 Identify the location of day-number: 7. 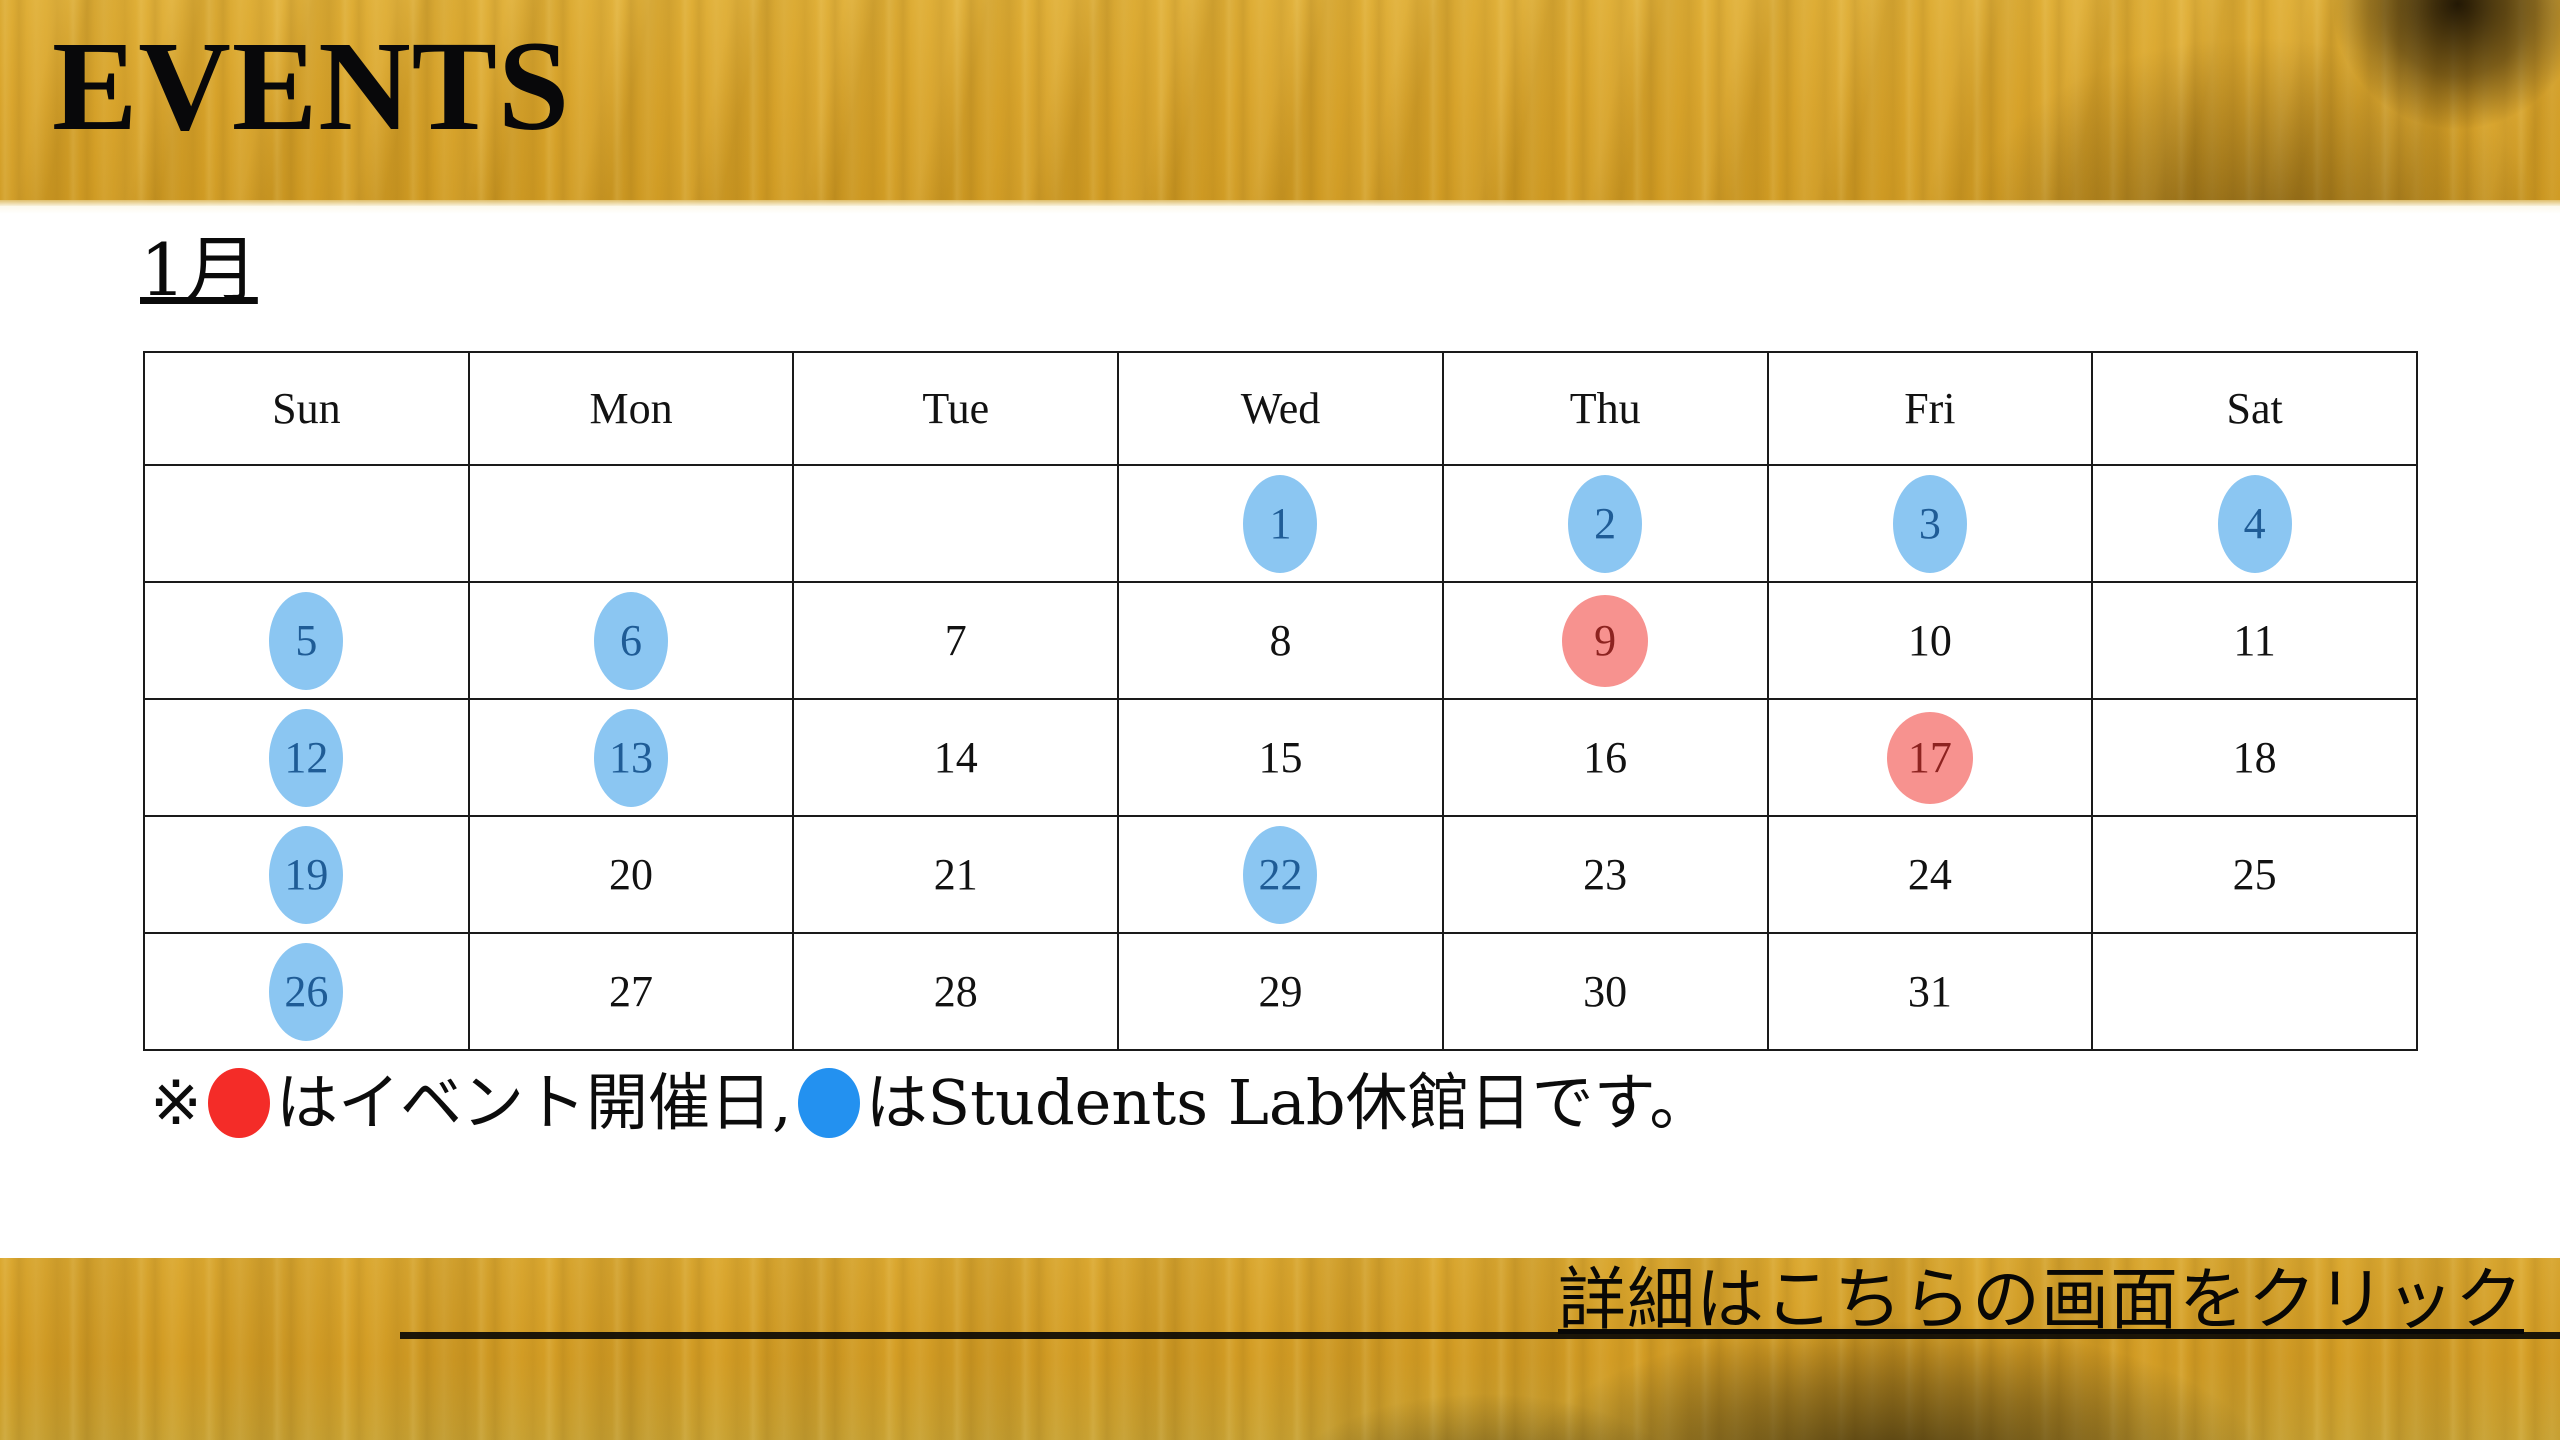
(955, 640).